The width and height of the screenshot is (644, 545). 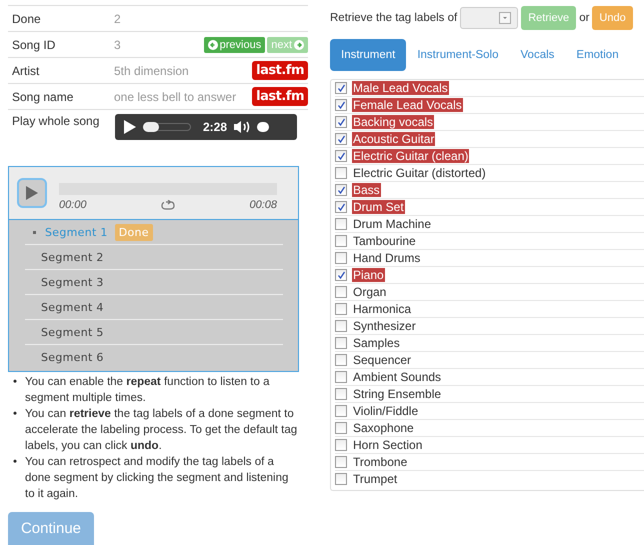 I want to click on right-arrow-icon, so click(x=299, y=45).